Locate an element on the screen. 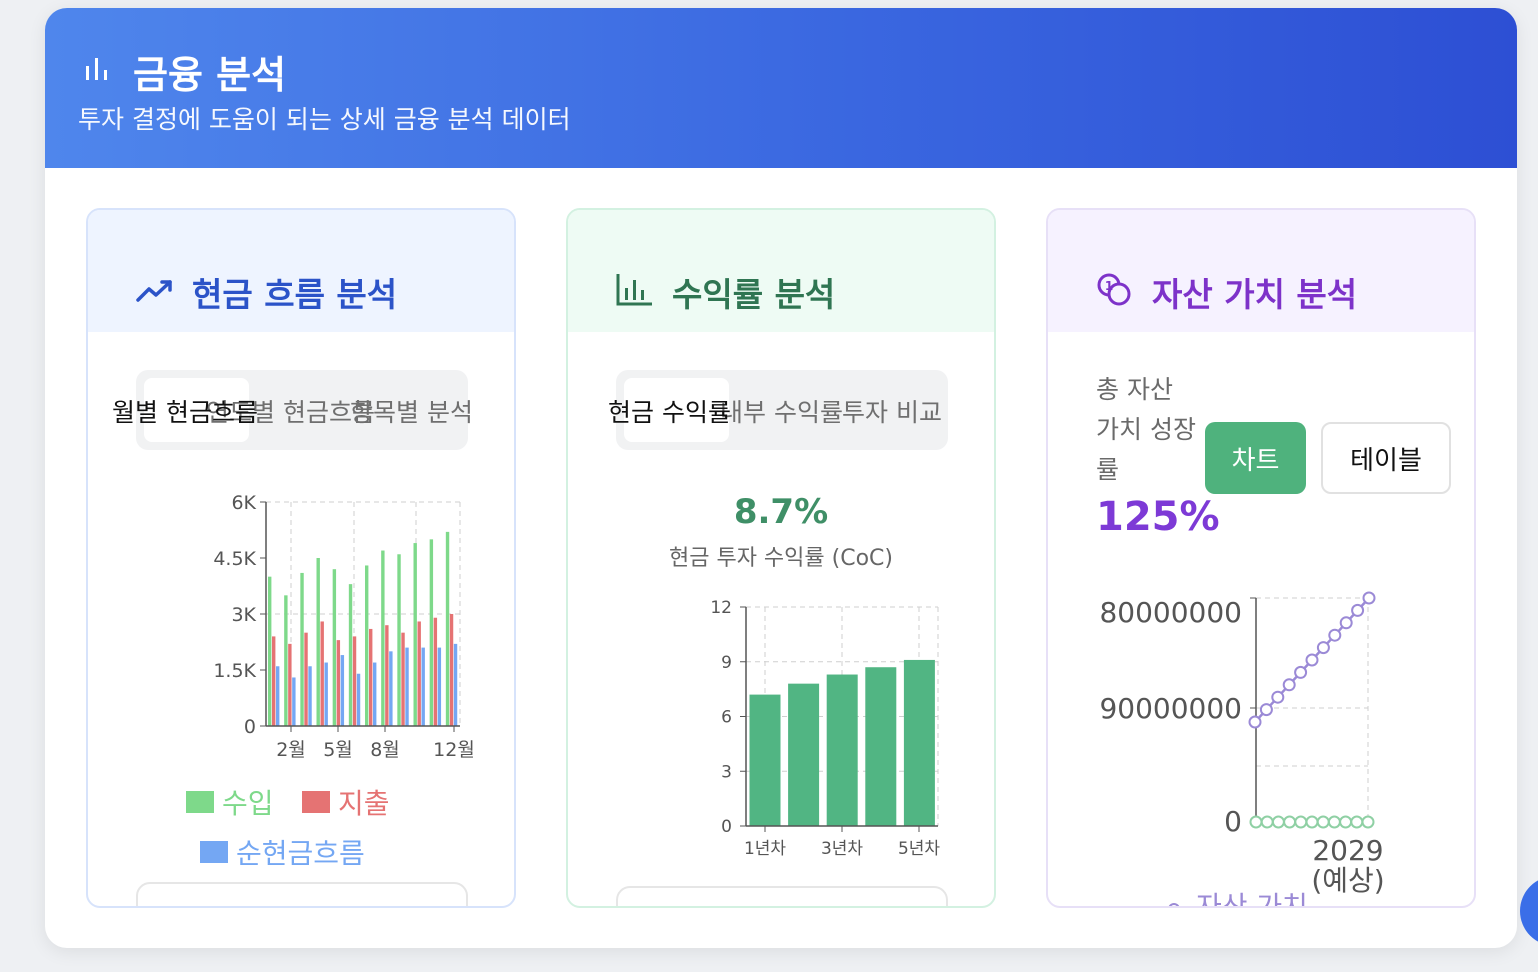 The height and width of the screenshot is (972, 1538). bar-수입-7월 is located at coordinates (367, 645).